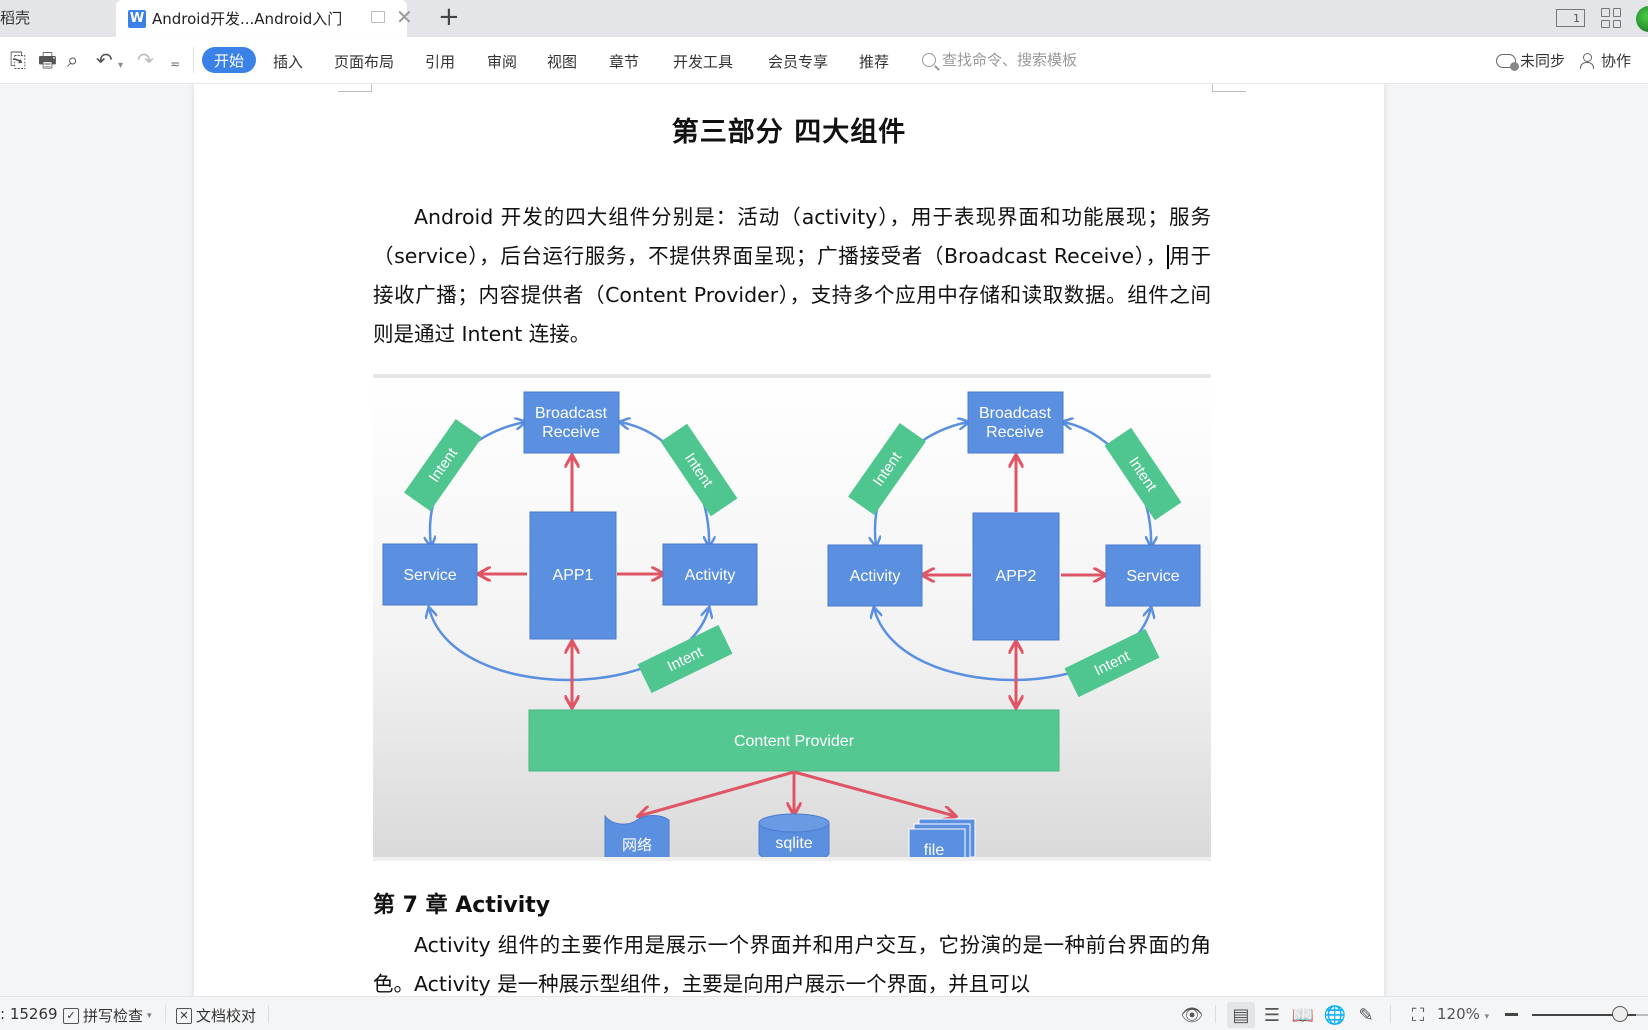 The image size is (1648, 1030). I want to click on eye-protection-icon: 👁, so click(1192, 1015).